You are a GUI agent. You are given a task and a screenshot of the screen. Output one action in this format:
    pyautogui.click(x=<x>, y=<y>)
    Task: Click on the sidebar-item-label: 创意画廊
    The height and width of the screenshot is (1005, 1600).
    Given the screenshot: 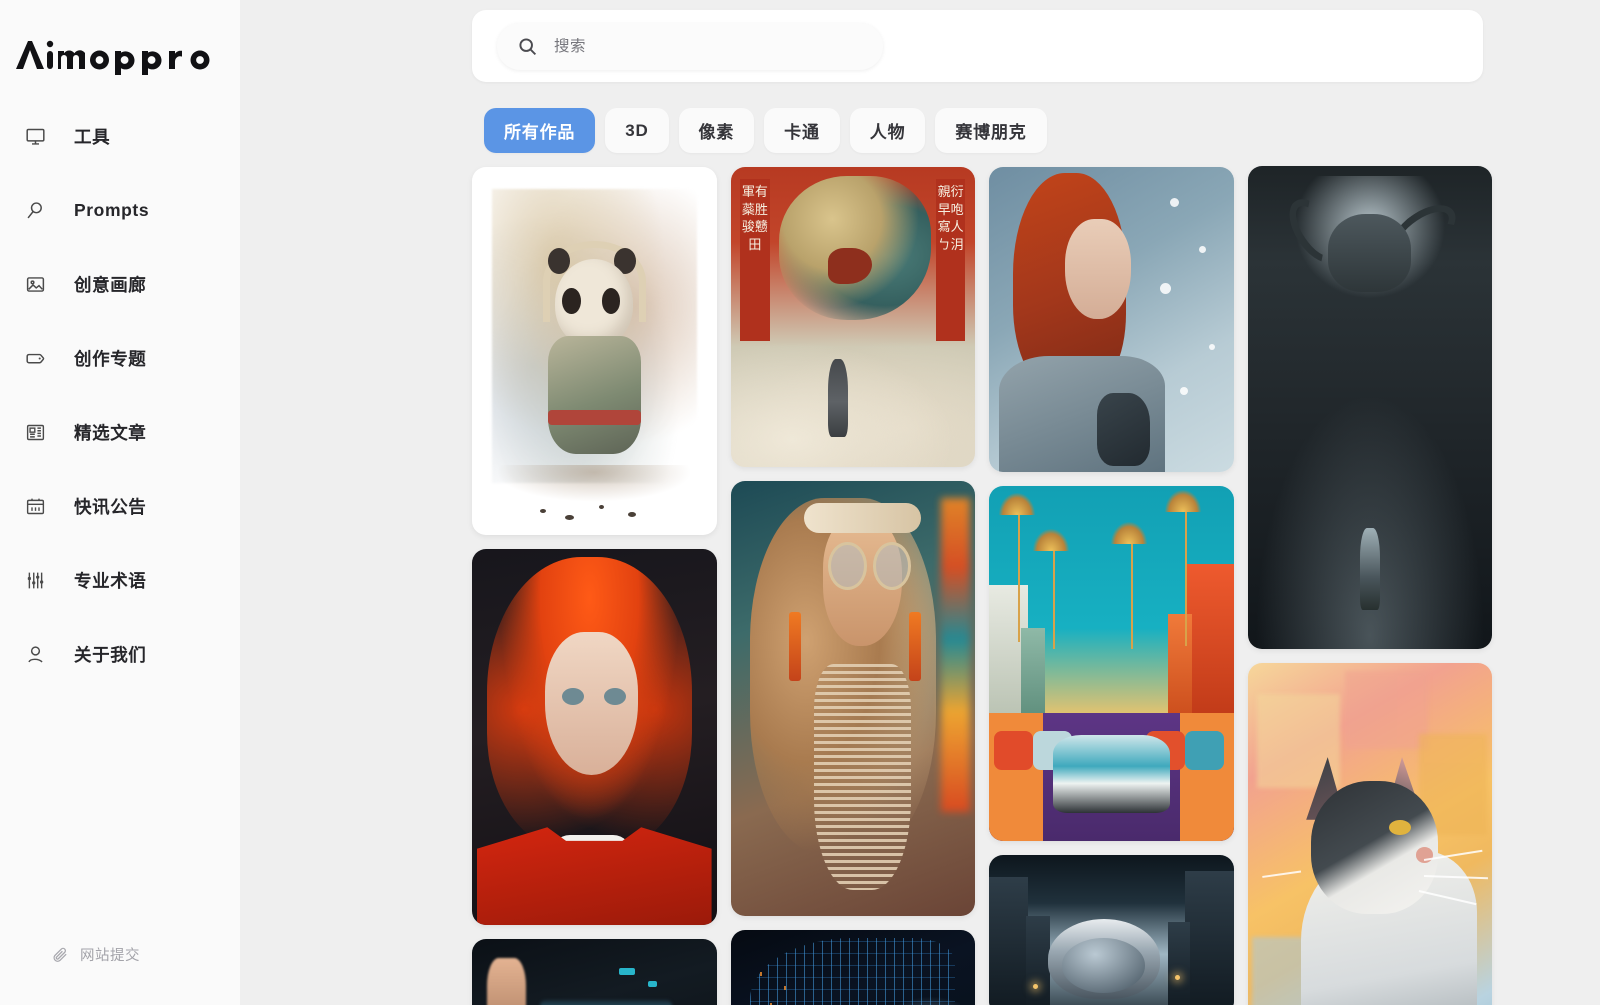 What is the action you would take?
    pyautogui.click(x=110, y=284)
    